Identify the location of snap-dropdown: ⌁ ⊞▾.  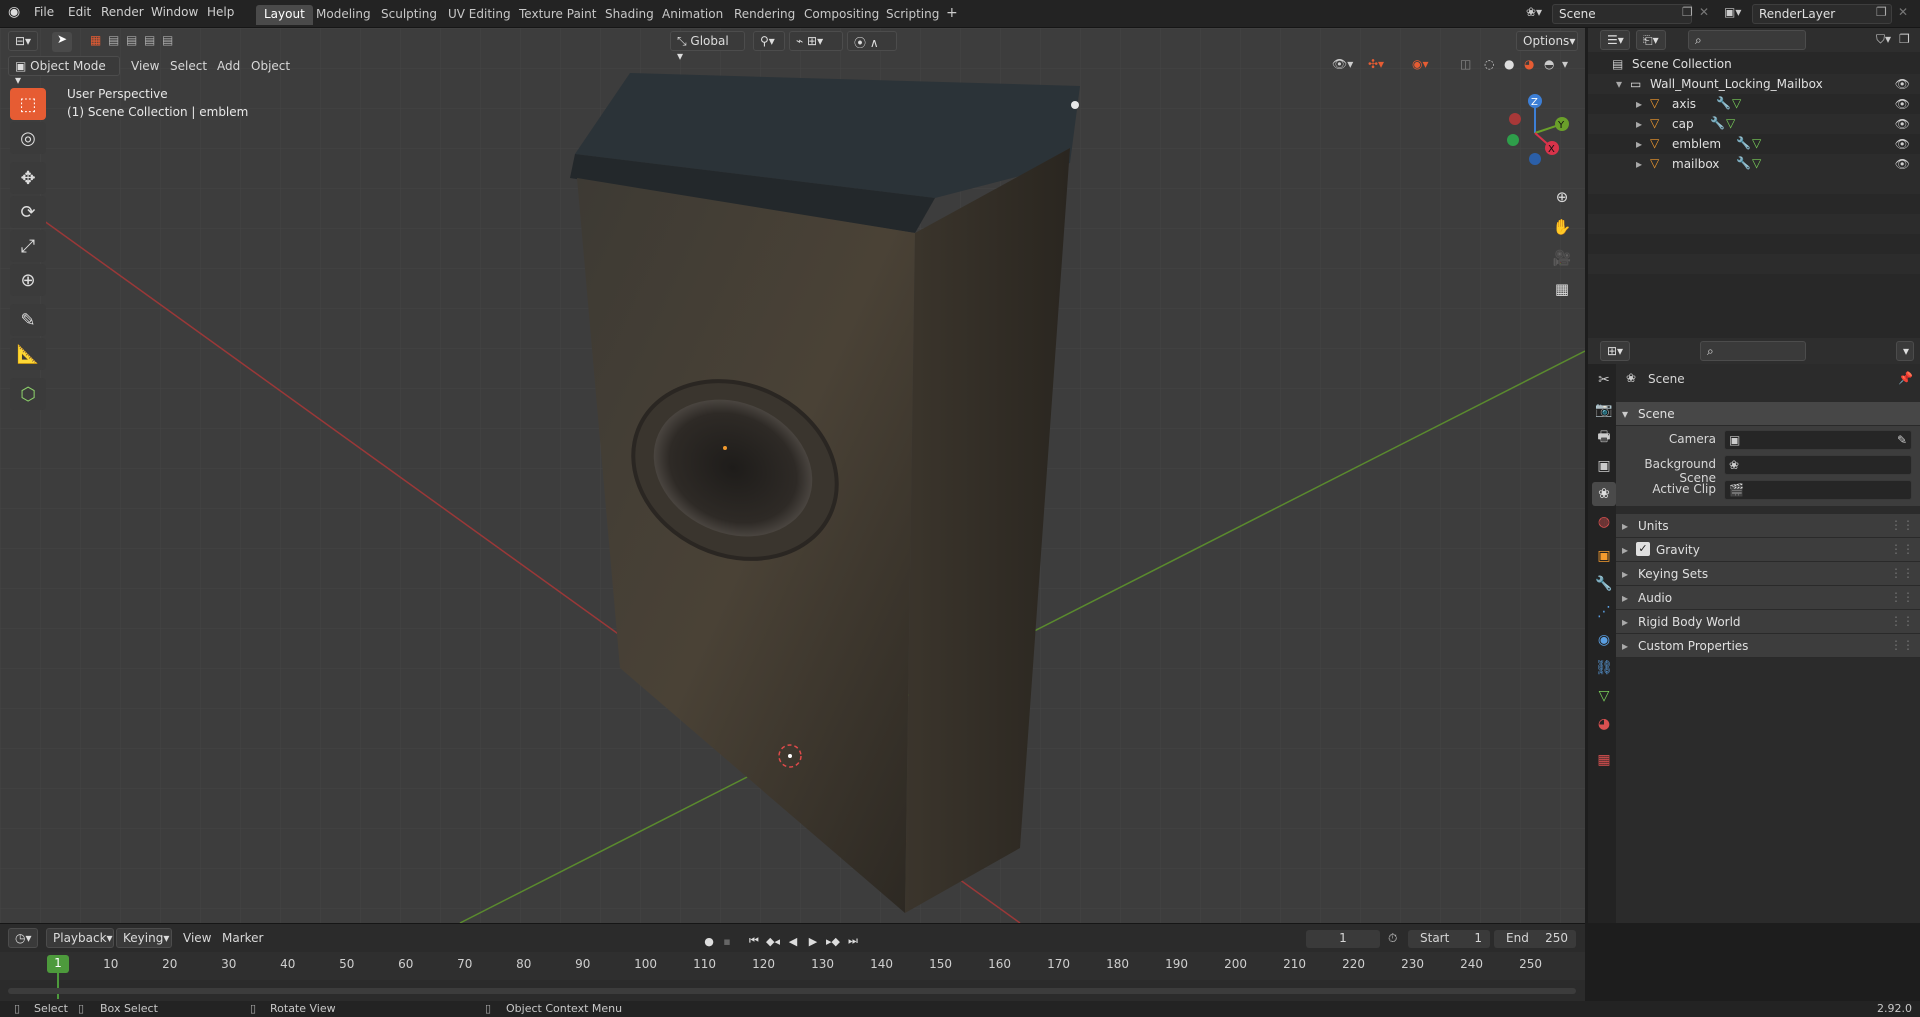
(816, 41).